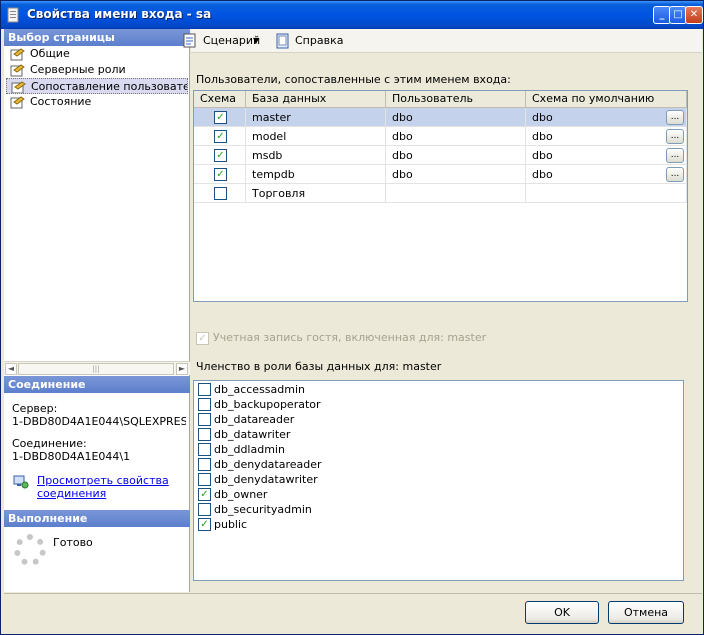 The image size is (704, 635). Describe the element at coordinates (109, 86) in the screenshot. I see `page-item-label: Сопоставление пользователей` at that location.